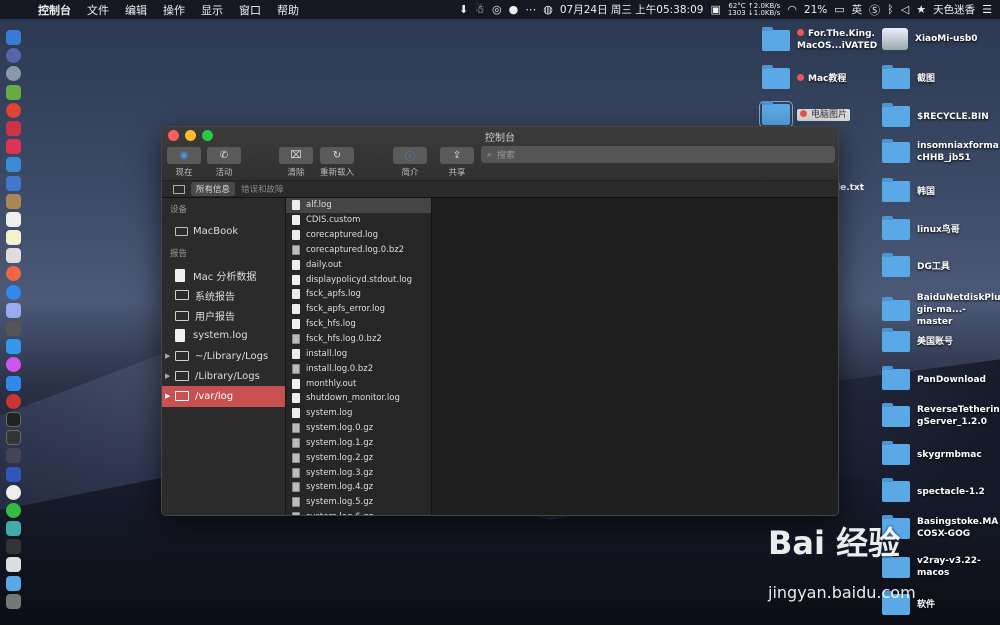  What do you see at coordinates (212, 10) in the screenshot?
I see `menu-view: 显示` at bounding box center [212, 10].